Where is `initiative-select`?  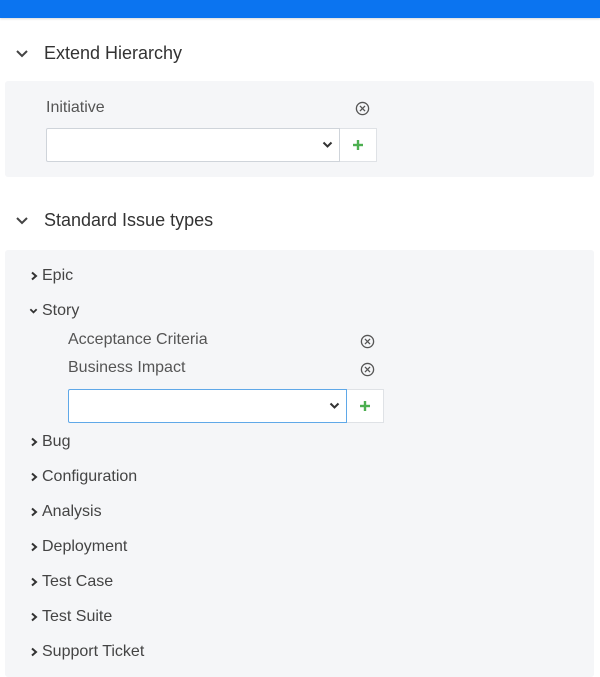
initiative-select is located at coordinates (193, 145).